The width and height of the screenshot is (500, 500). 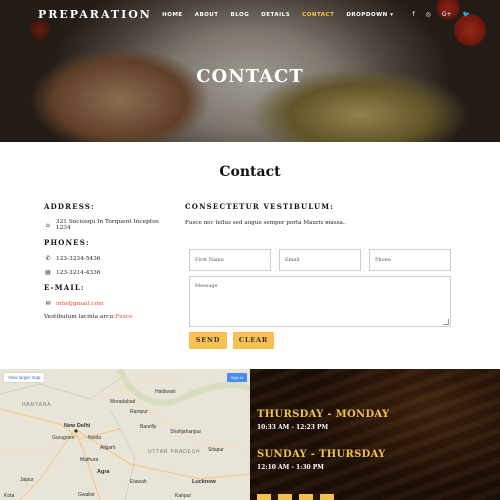 I want to click on email-line: ✉ info@gmail.com, so click(x=109, y=303).